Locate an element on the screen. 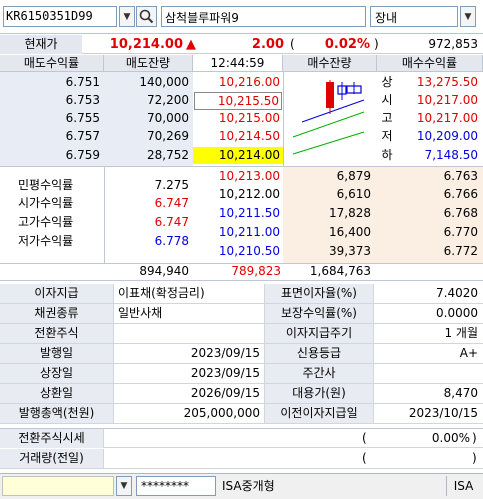 The image size is (483, 499). bid-qty: 6,879 is located at coordinates (327, 176).